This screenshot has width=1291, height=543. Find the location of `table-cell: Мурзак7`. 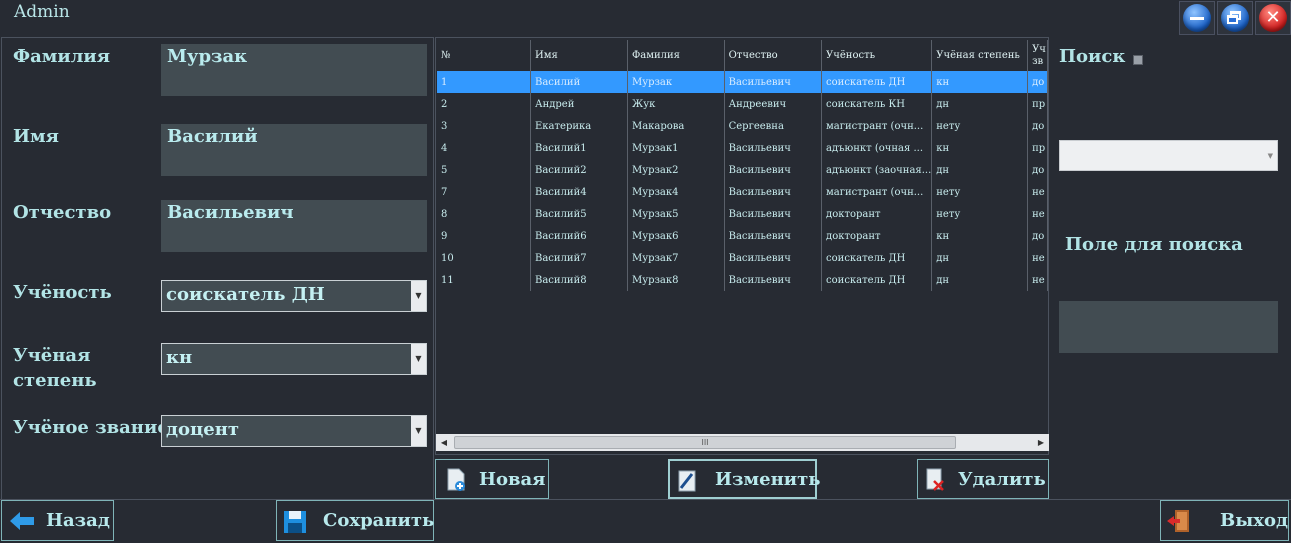

table-cell: Мурзак7 is located at coordinates (676, 258).